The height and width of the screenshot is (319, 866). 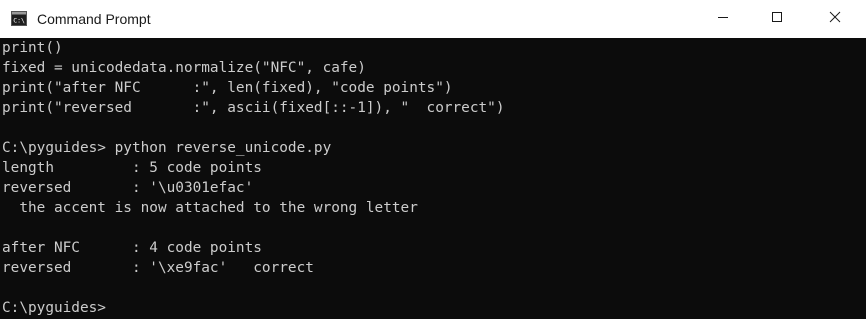 What do you see at coordinates (434, 308) in the screenshot?
I see `console-prompt: C:\pyguides>` at bounding box center [434, 308].